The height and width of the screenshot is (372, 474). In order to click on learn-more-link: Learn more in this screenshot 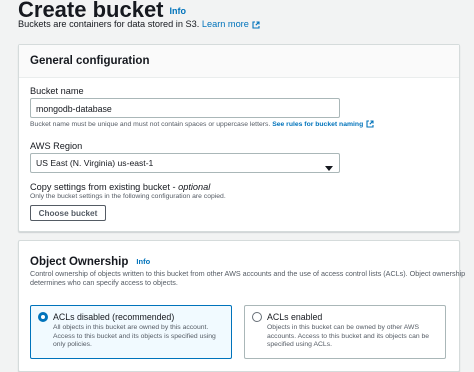, I will do `click(225, 24)`.